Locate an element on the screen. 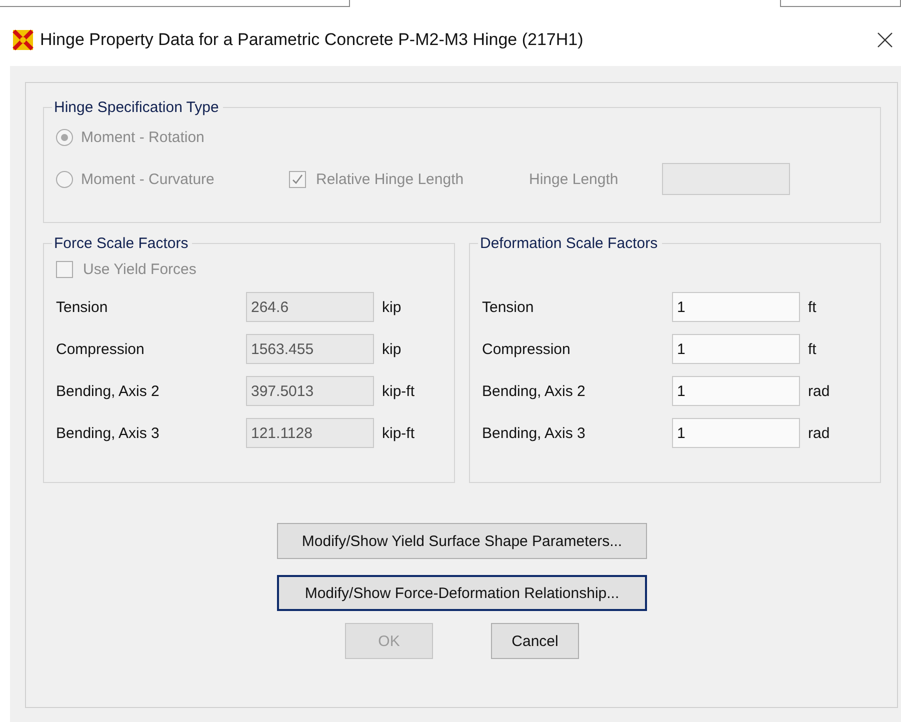  check-icon is located at coordinates (297, 179).